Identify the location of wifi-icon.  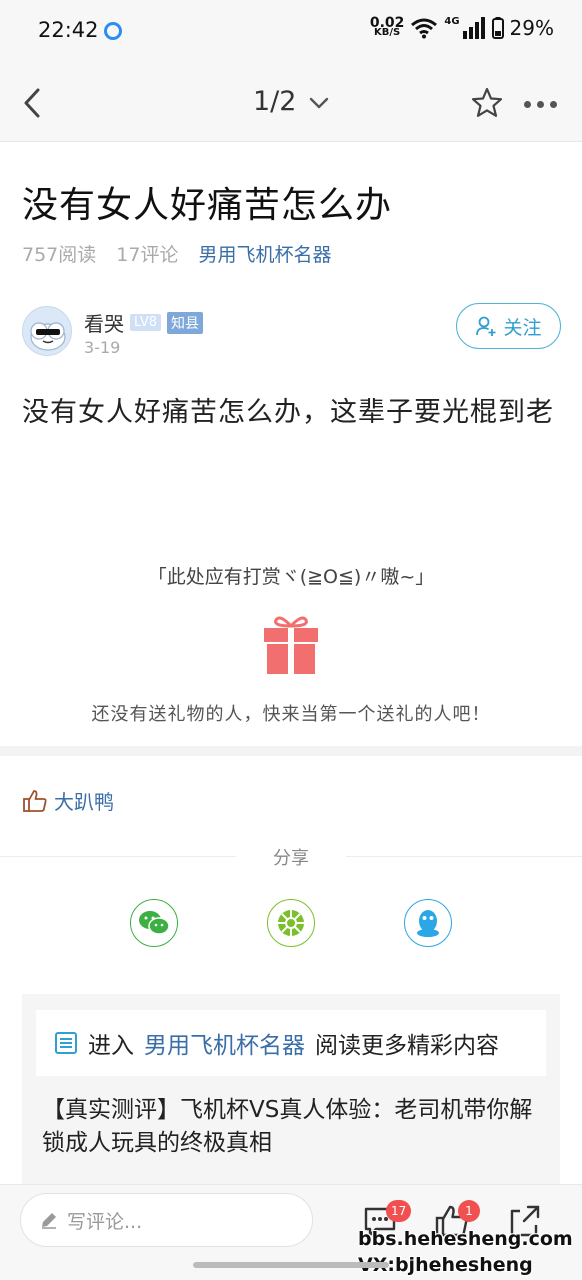
(424, 28).